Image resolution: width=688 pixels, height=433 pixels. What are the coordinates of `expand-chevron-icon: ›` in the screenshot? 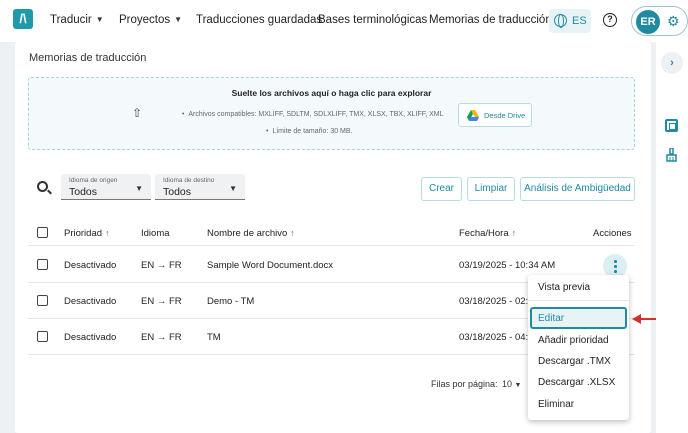 It's located at (672, 63).